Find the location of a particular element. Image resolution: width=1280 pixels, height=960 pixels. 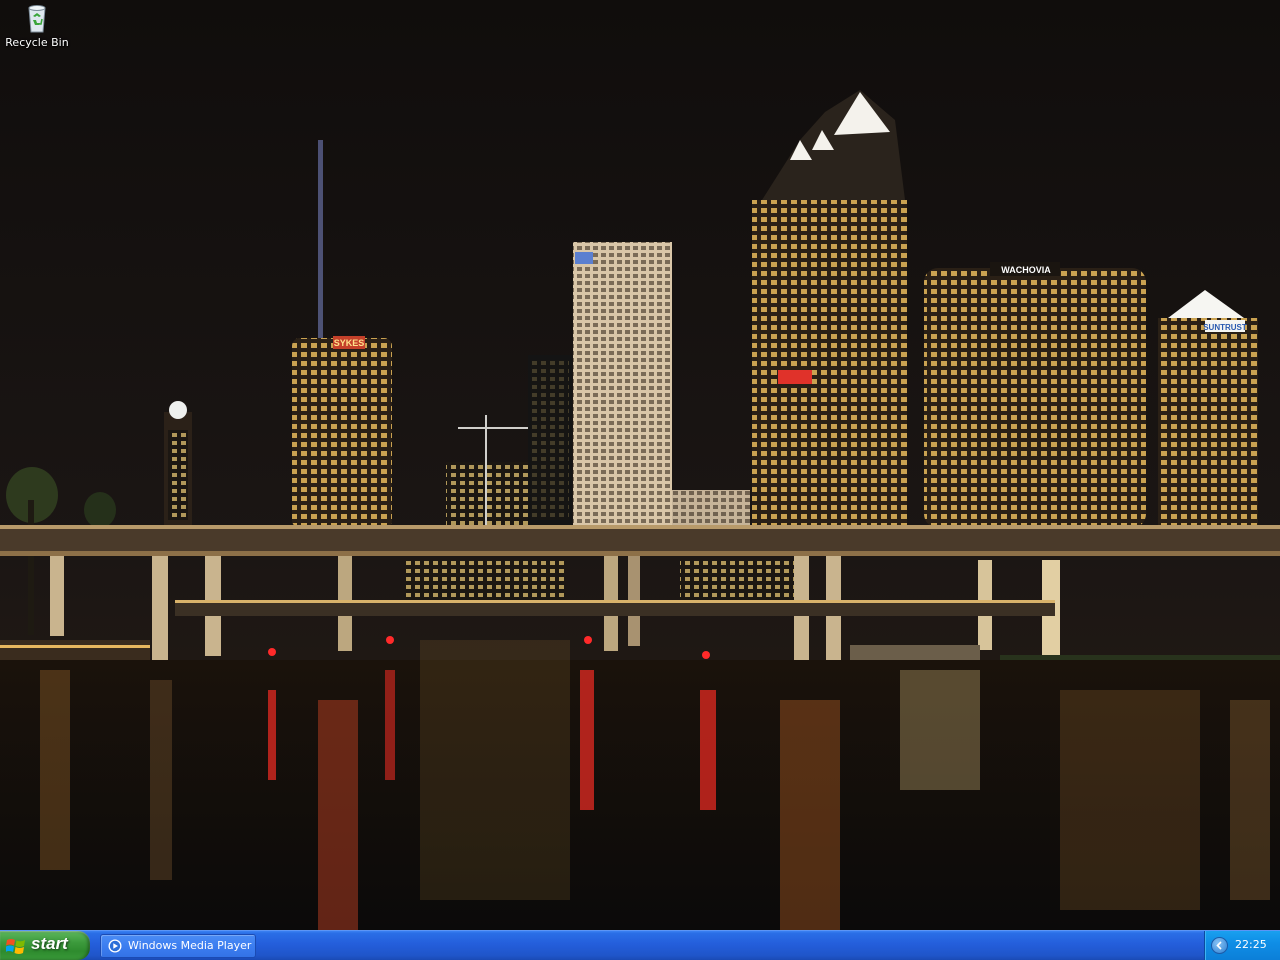

windows-media-player-icon is located at coordinates (115, 946).